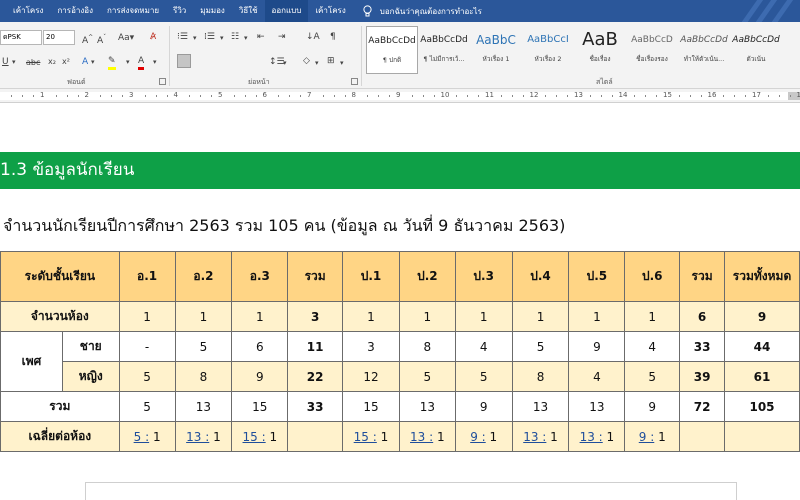 Image resolution: width=800 pixels, height=500 pixels. Describe the element at coordinates (90, 376) in the screenshot. I see `row-label: หญิง` at that location.